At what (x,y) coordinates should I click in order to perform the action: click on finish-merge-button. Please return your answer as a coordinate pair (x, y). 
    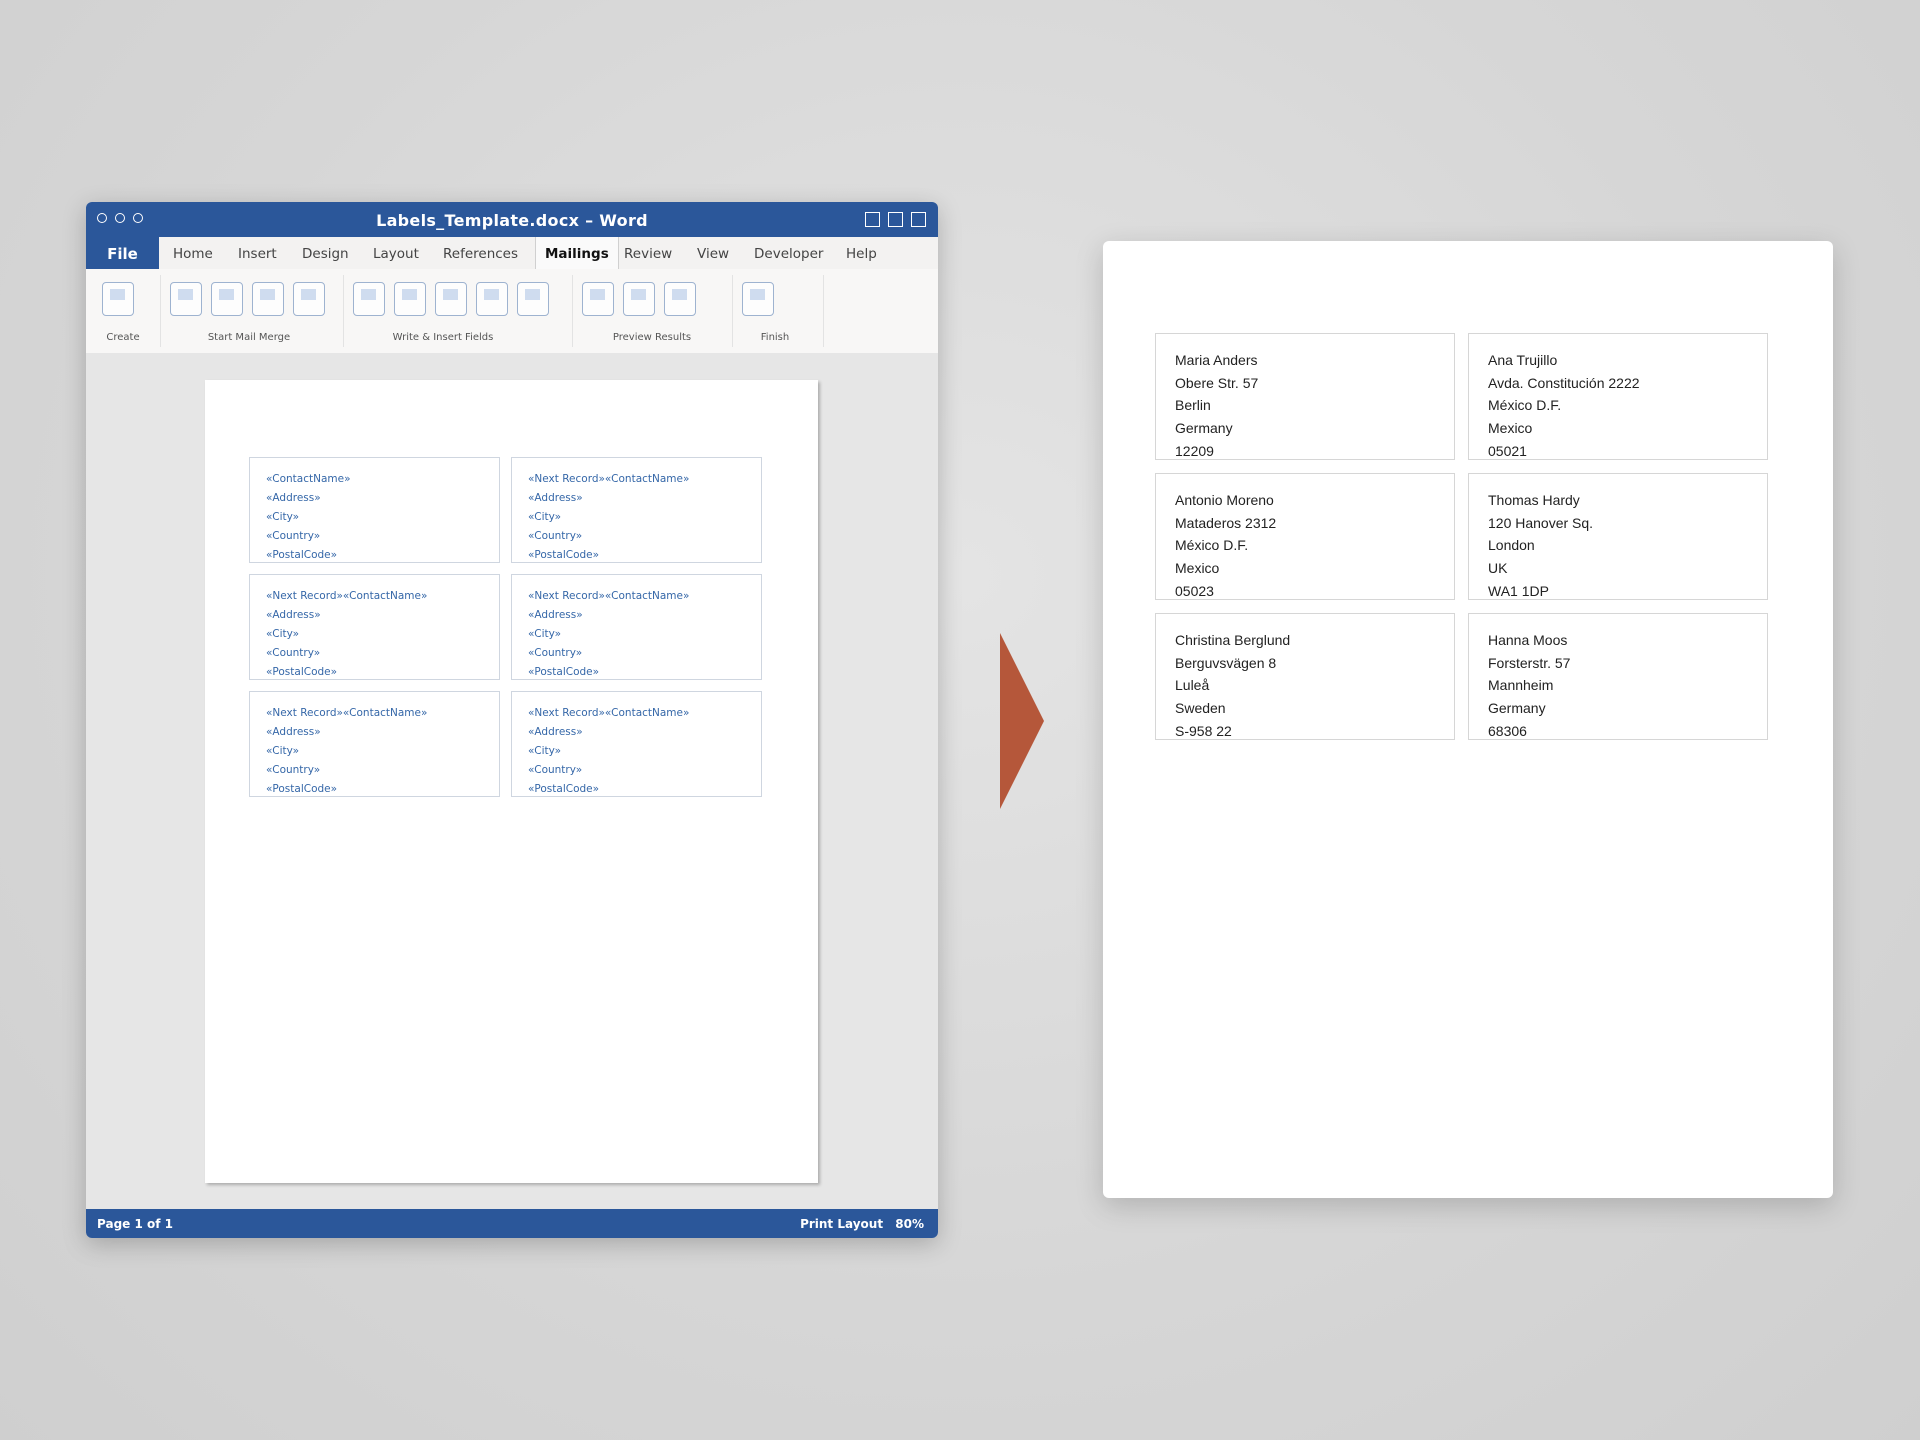
    Looking at the image, I should click on (758, 299).